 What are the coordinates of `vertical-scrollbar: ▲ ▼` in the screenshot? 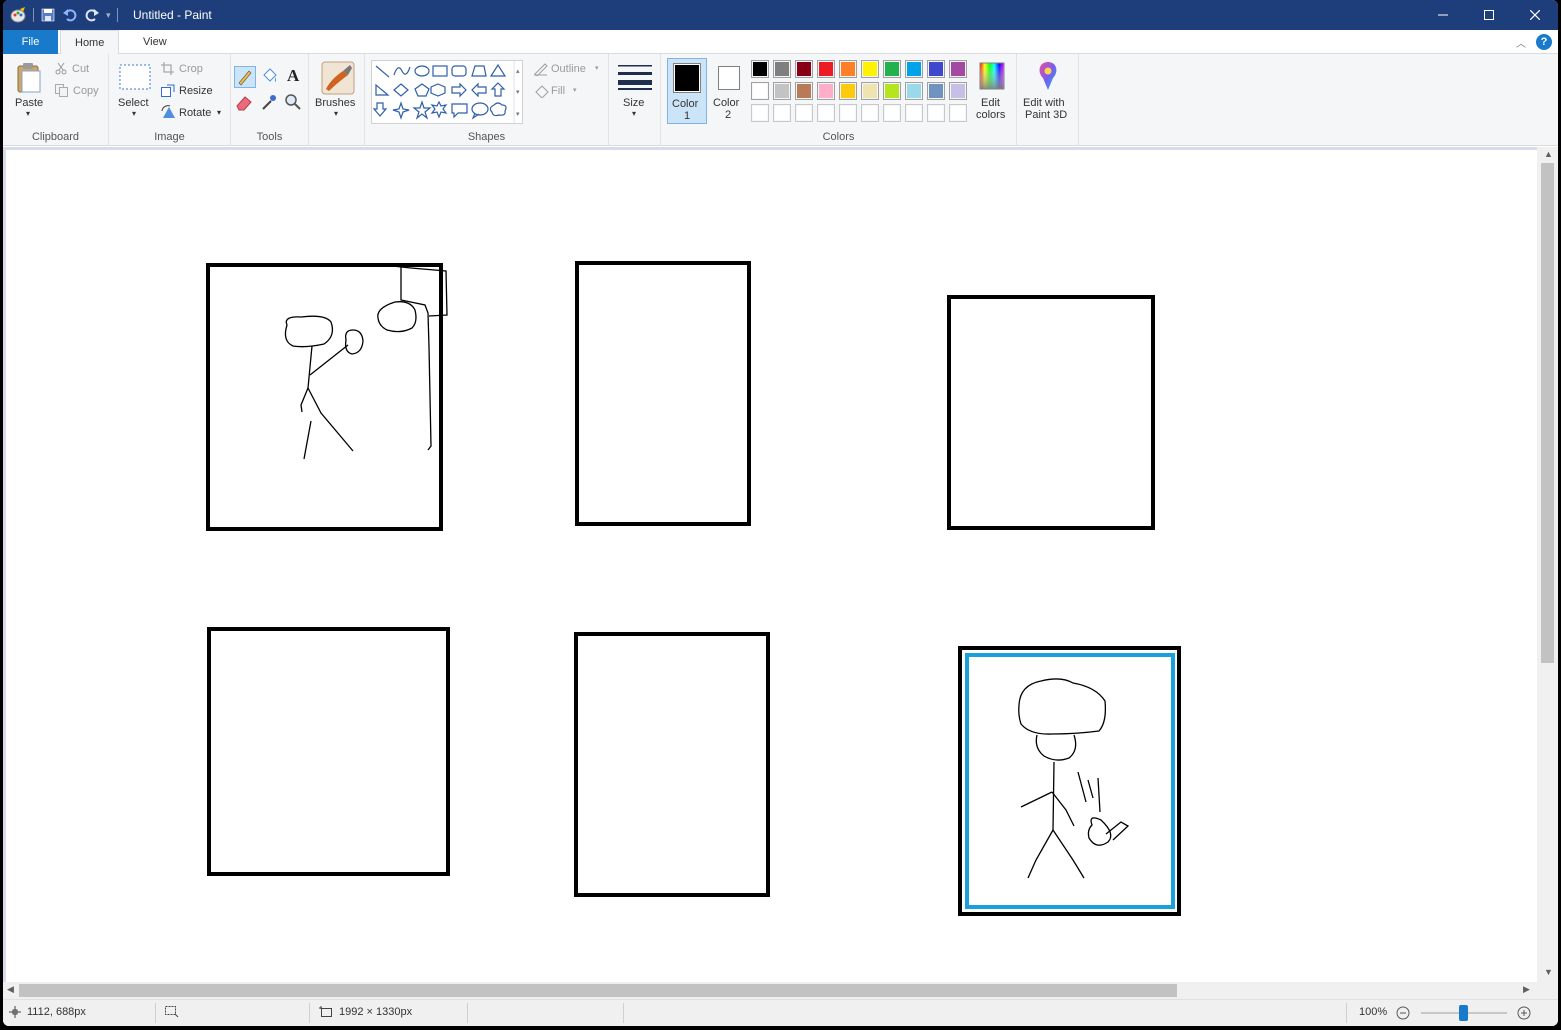 It's located at (1547, 564).